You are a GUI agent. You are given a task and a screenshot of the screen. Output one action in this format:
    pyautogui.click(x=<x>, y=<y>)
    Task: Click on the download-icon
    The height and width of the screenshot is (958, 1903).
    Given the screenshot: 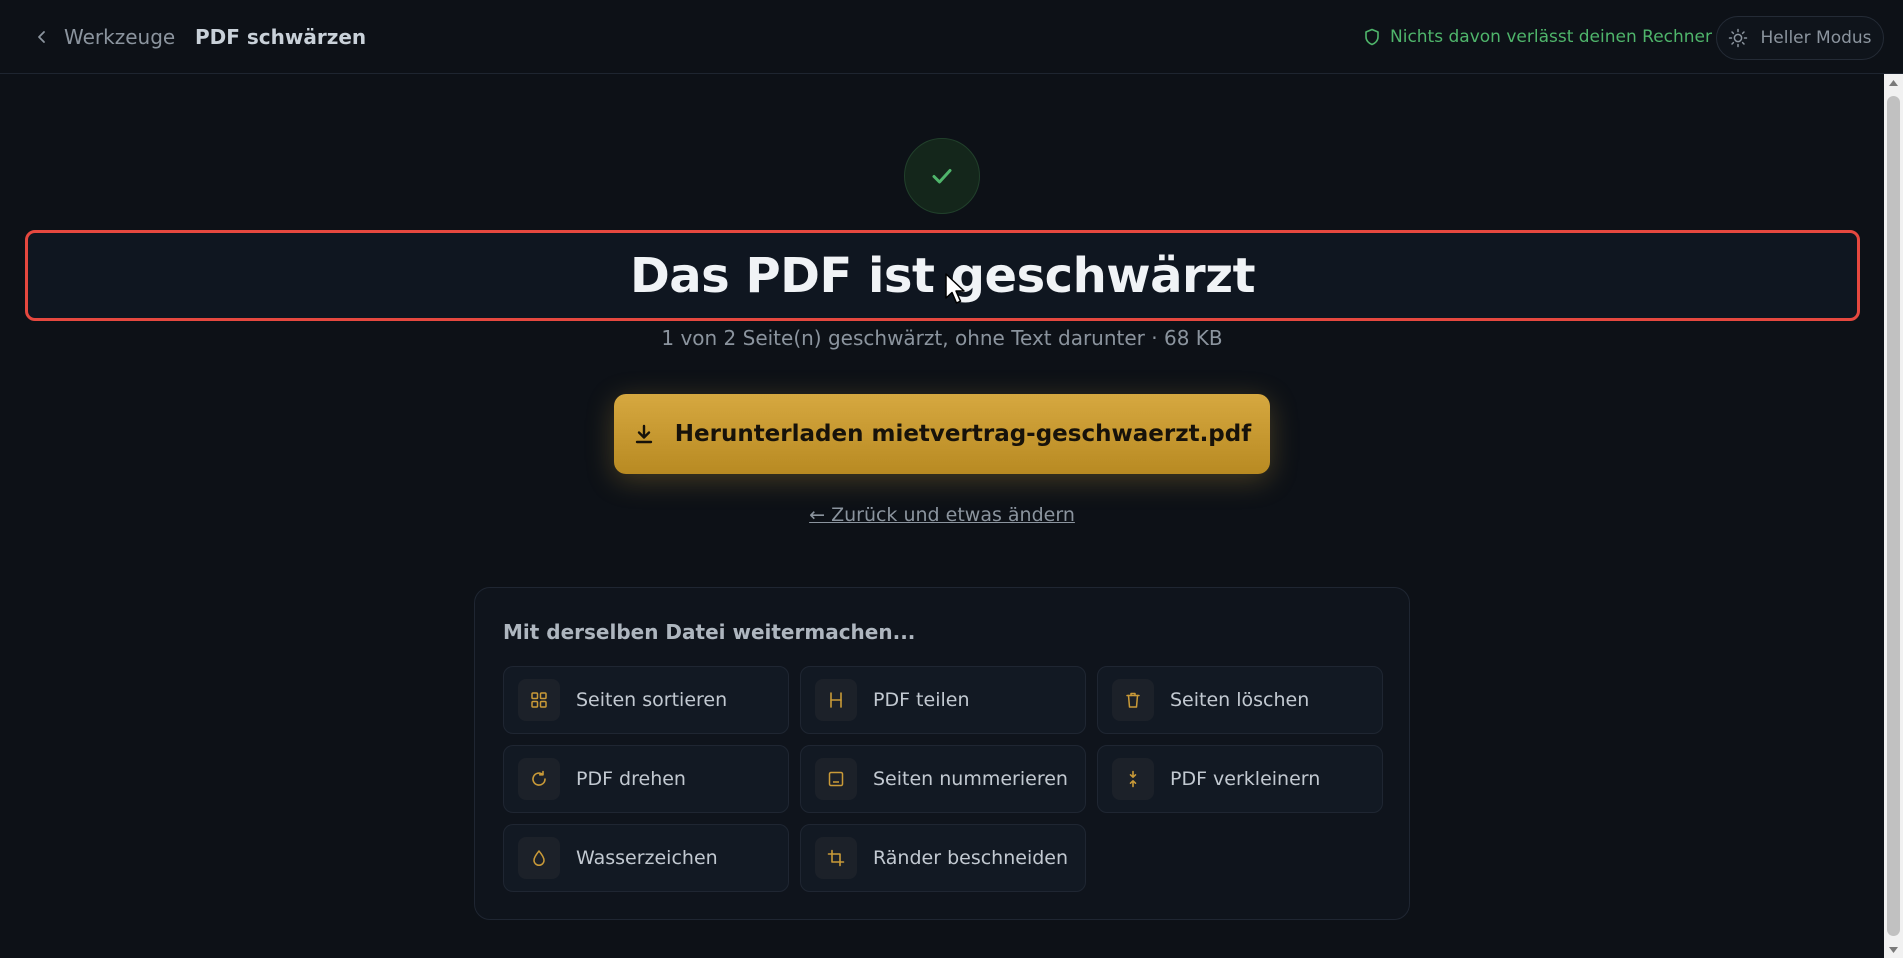 What is the action you would take?
    pyautogui.click(x=643, y=434)
    